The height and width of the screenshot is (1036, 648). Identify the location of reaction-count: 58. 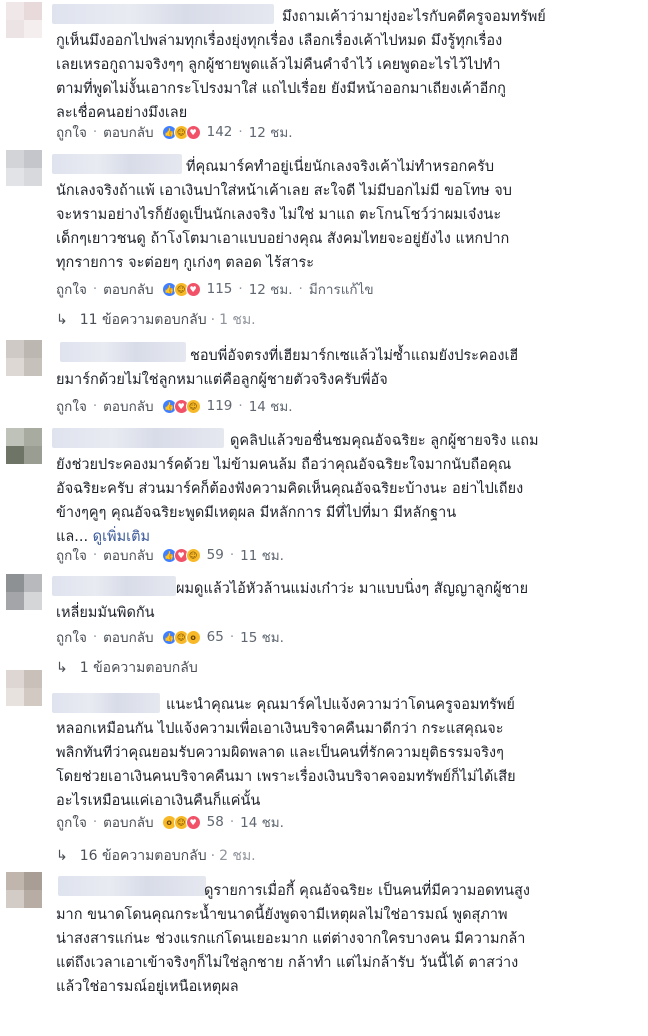
(215, 822).